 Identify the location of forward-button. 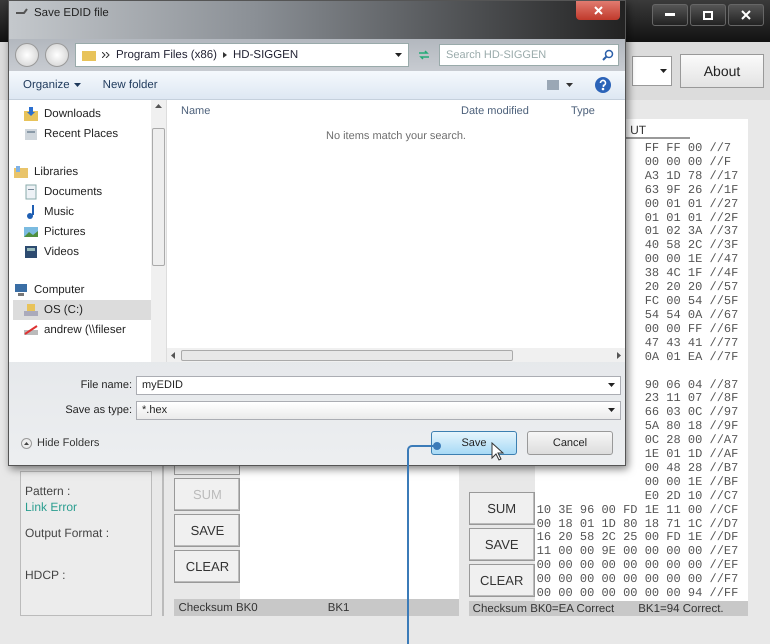
(57, 55).